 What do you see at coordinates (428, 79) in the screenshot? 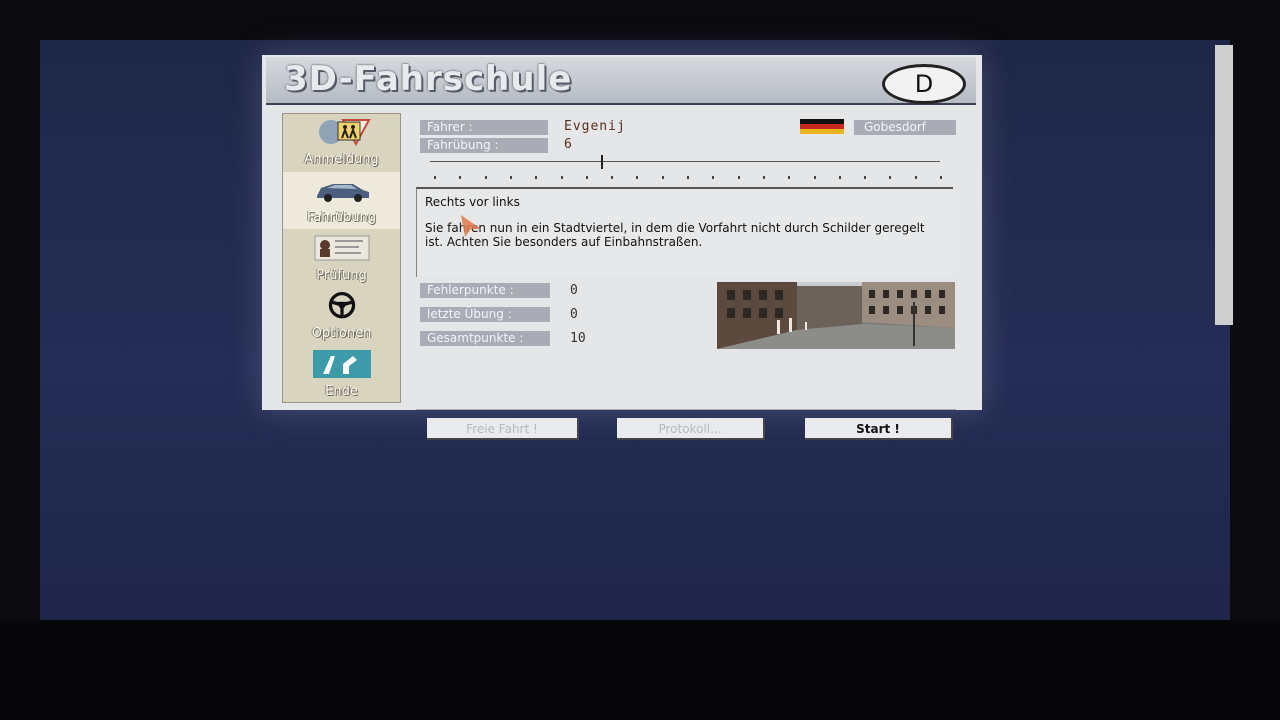
I see `app-title: 3D-Fahrschule` at bounding box center [428, 79].